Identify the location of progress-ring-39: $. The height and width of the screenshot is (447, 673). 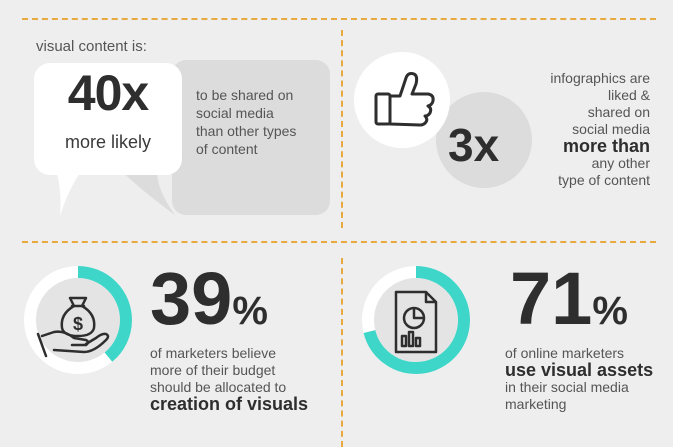
(78, 320).